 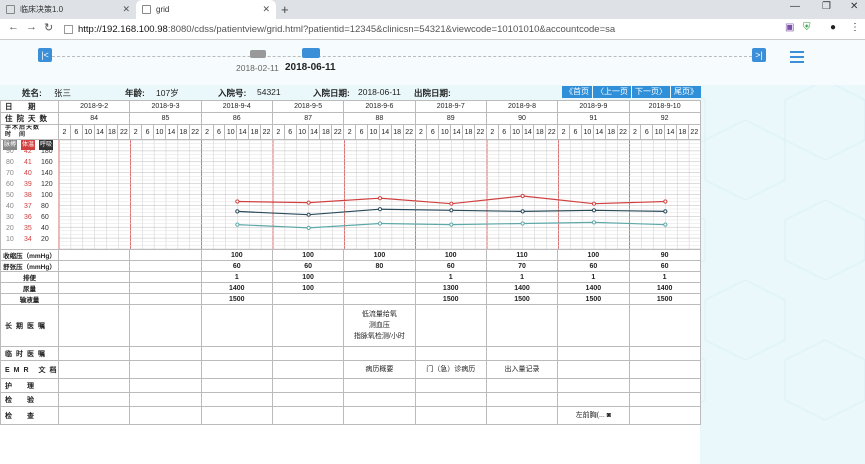 I want to click on emr-row-cell: 门（急）诊病历, so click(x=450, y=369).